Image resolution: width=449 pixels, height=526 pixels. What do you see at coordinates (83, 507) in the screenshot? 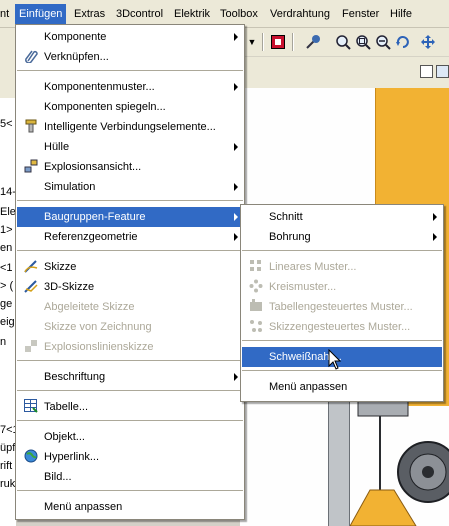
I see `menu-item-label: Menü anpassen` at bounding box center [83, 507].